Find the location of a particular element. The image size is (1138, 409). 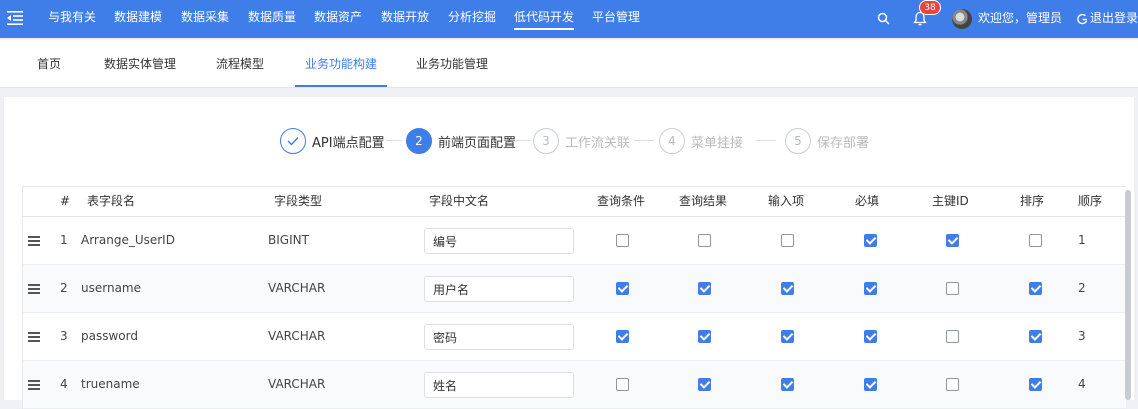

table-row: 3 password VARCHAR 3 is located at coordinates (574, 337).